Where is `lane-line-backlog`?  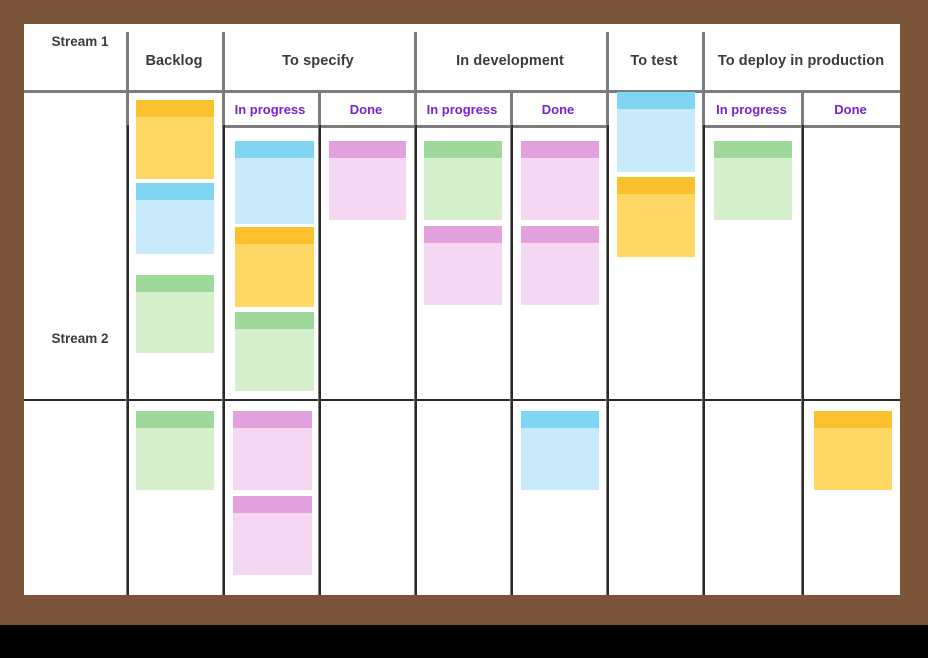
lane-line-backlog is located at coordinates (128, 360).